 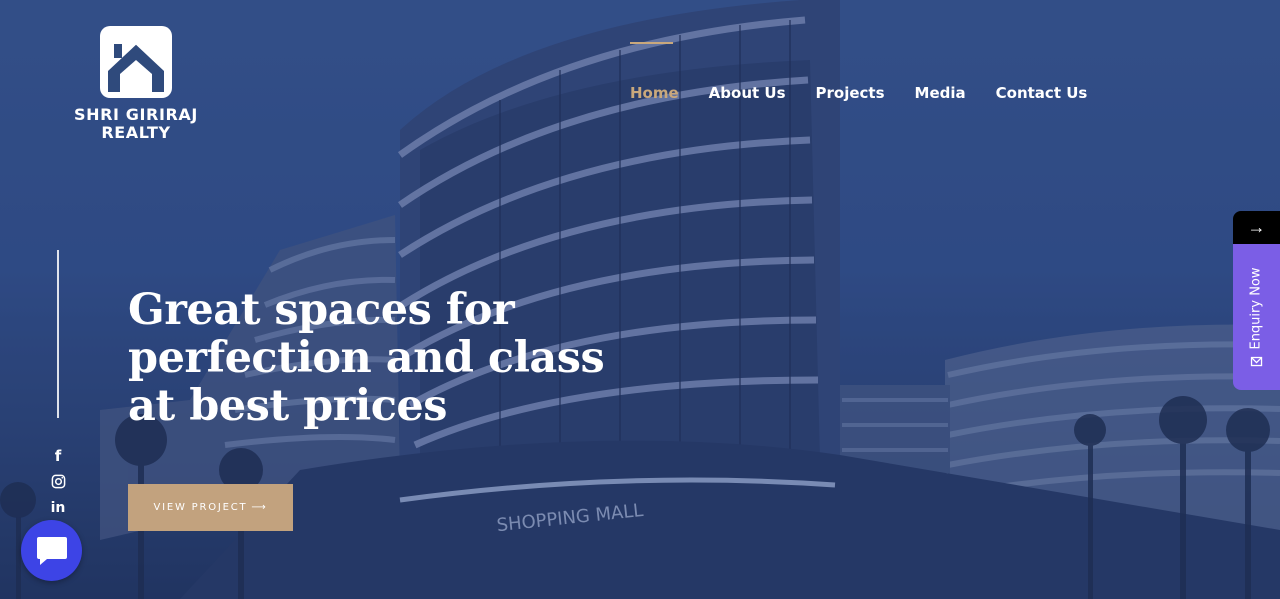 I want to click on facebook-icon: f, so click(x=58, y=456).